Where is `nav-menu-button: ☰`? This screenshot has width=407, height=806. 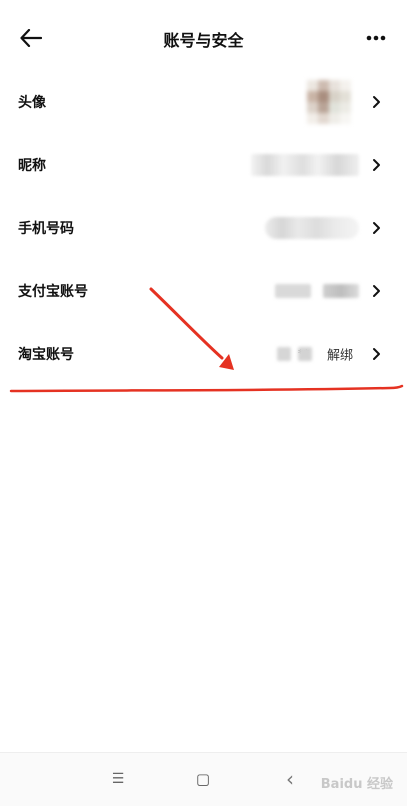
nav-menu-button: ☰ is located at coordinates (118, 779).